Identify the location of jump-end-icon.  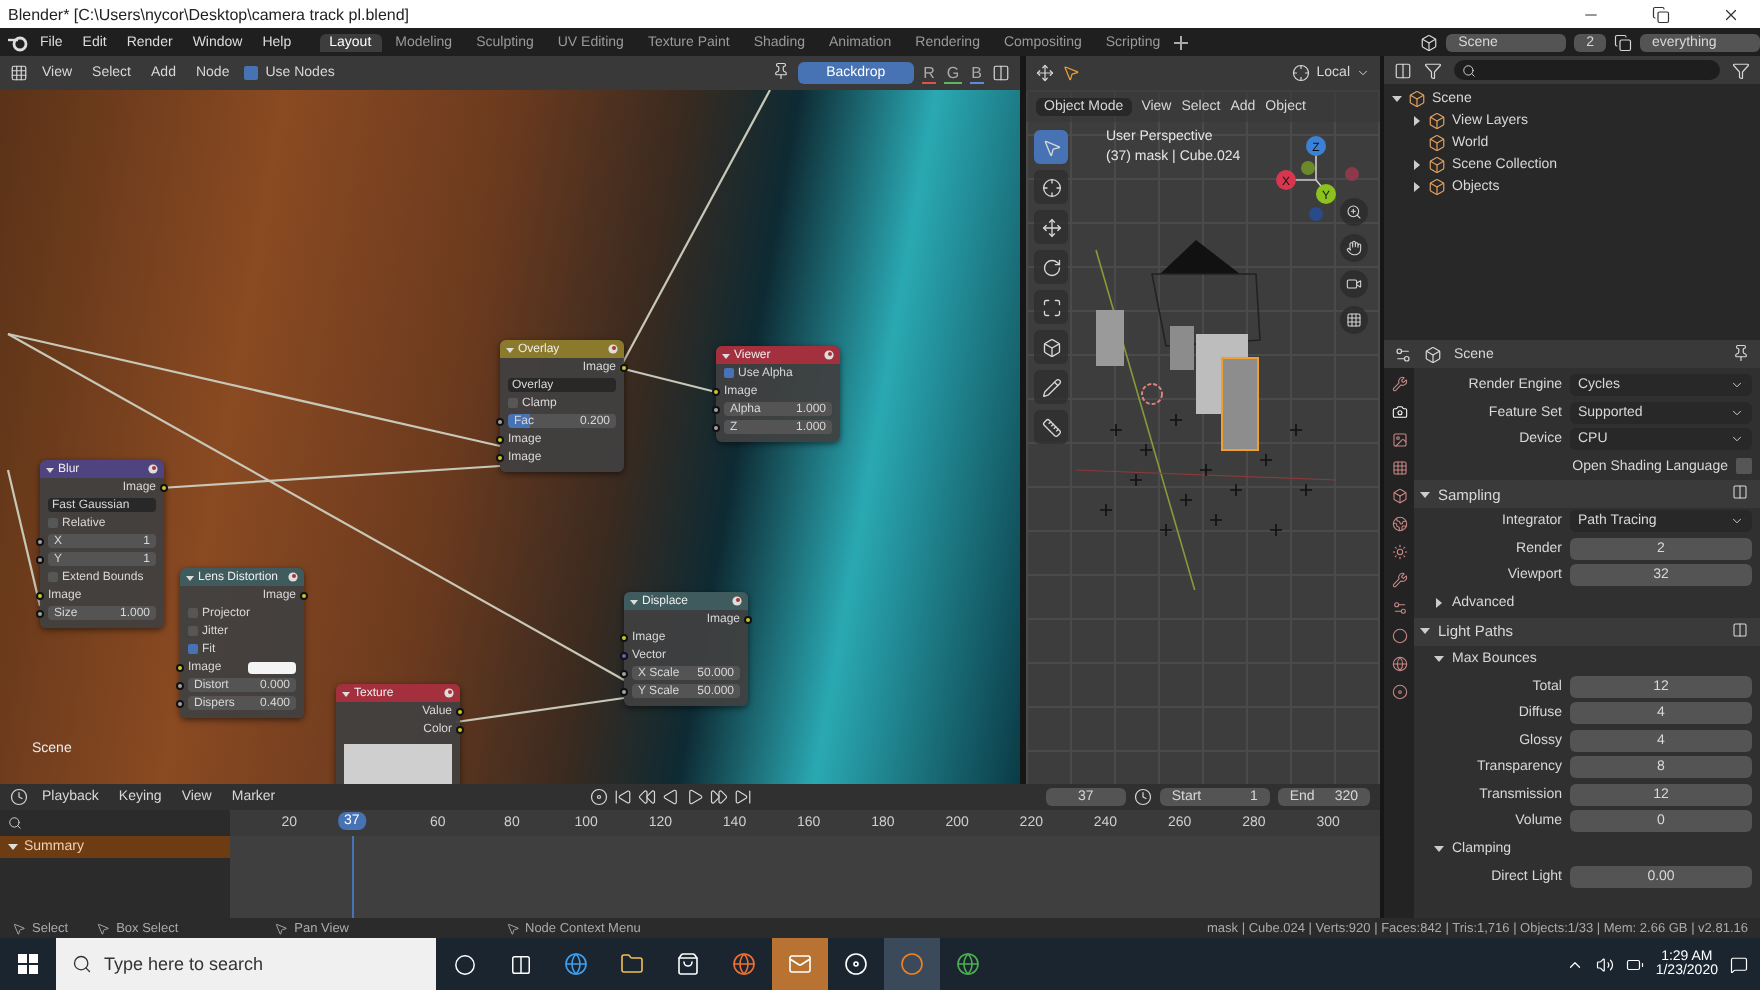
(742, 797).